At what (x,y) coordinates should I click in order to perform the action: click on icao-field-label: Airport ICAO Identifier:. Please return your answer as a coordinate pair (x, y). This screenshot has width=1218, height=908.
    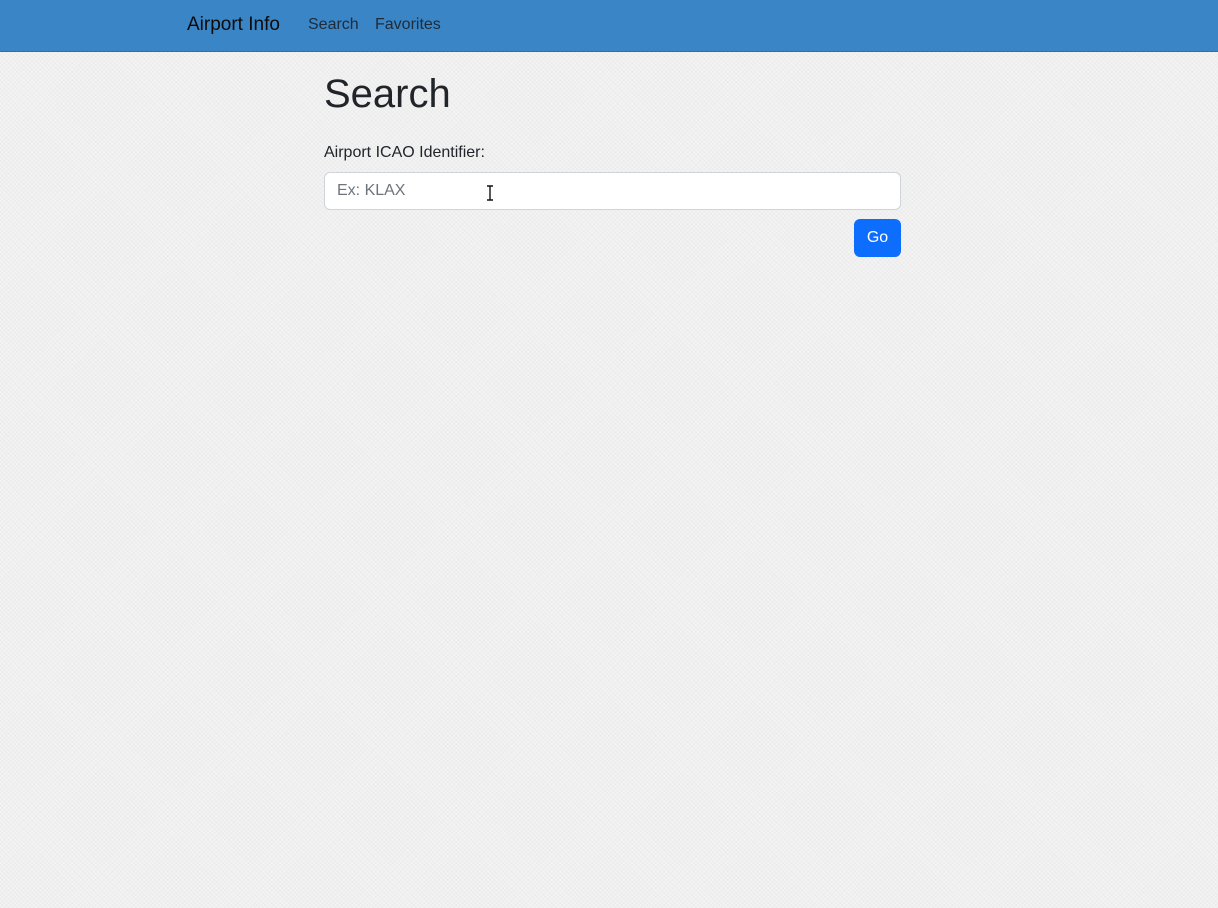
    Looking at the image, I should click on (404, 152).